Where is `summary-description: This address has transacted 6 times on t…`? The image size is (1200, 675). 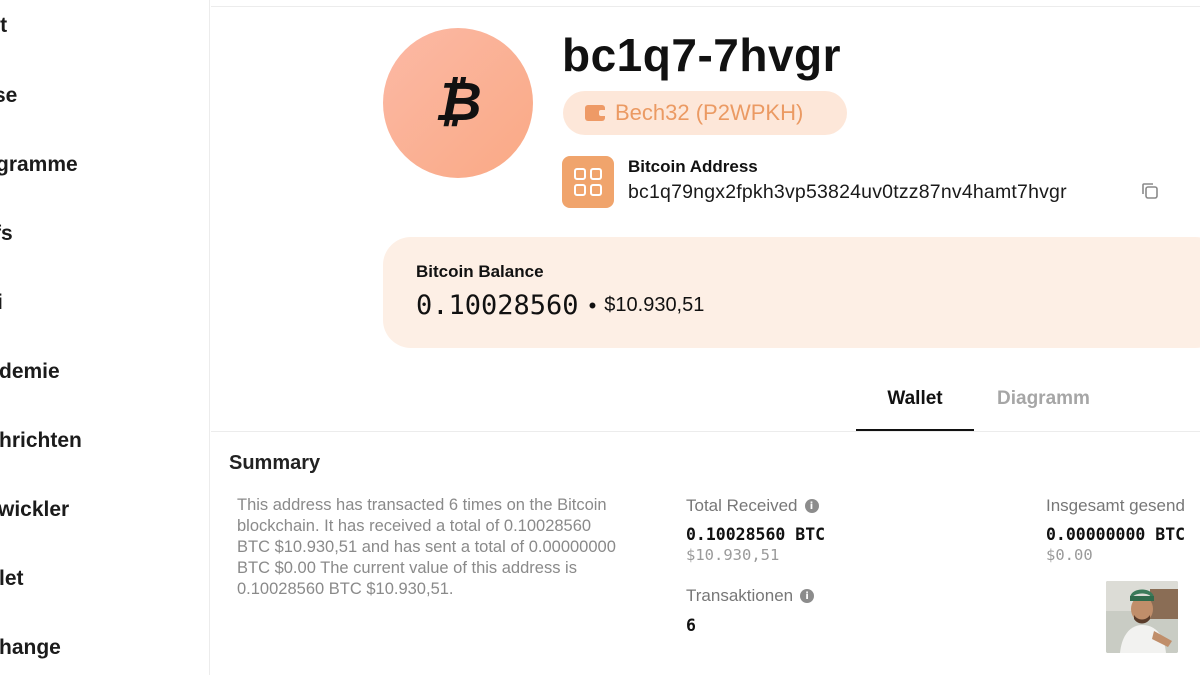
summary-description: This address has transacted 6 times on t… is located at coordinates (426, 547).